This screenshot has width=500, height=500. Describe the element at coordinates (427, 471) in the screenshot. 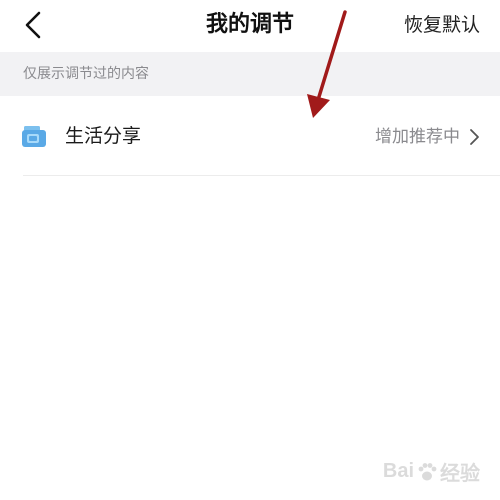

I see `paw-icon` at that location.